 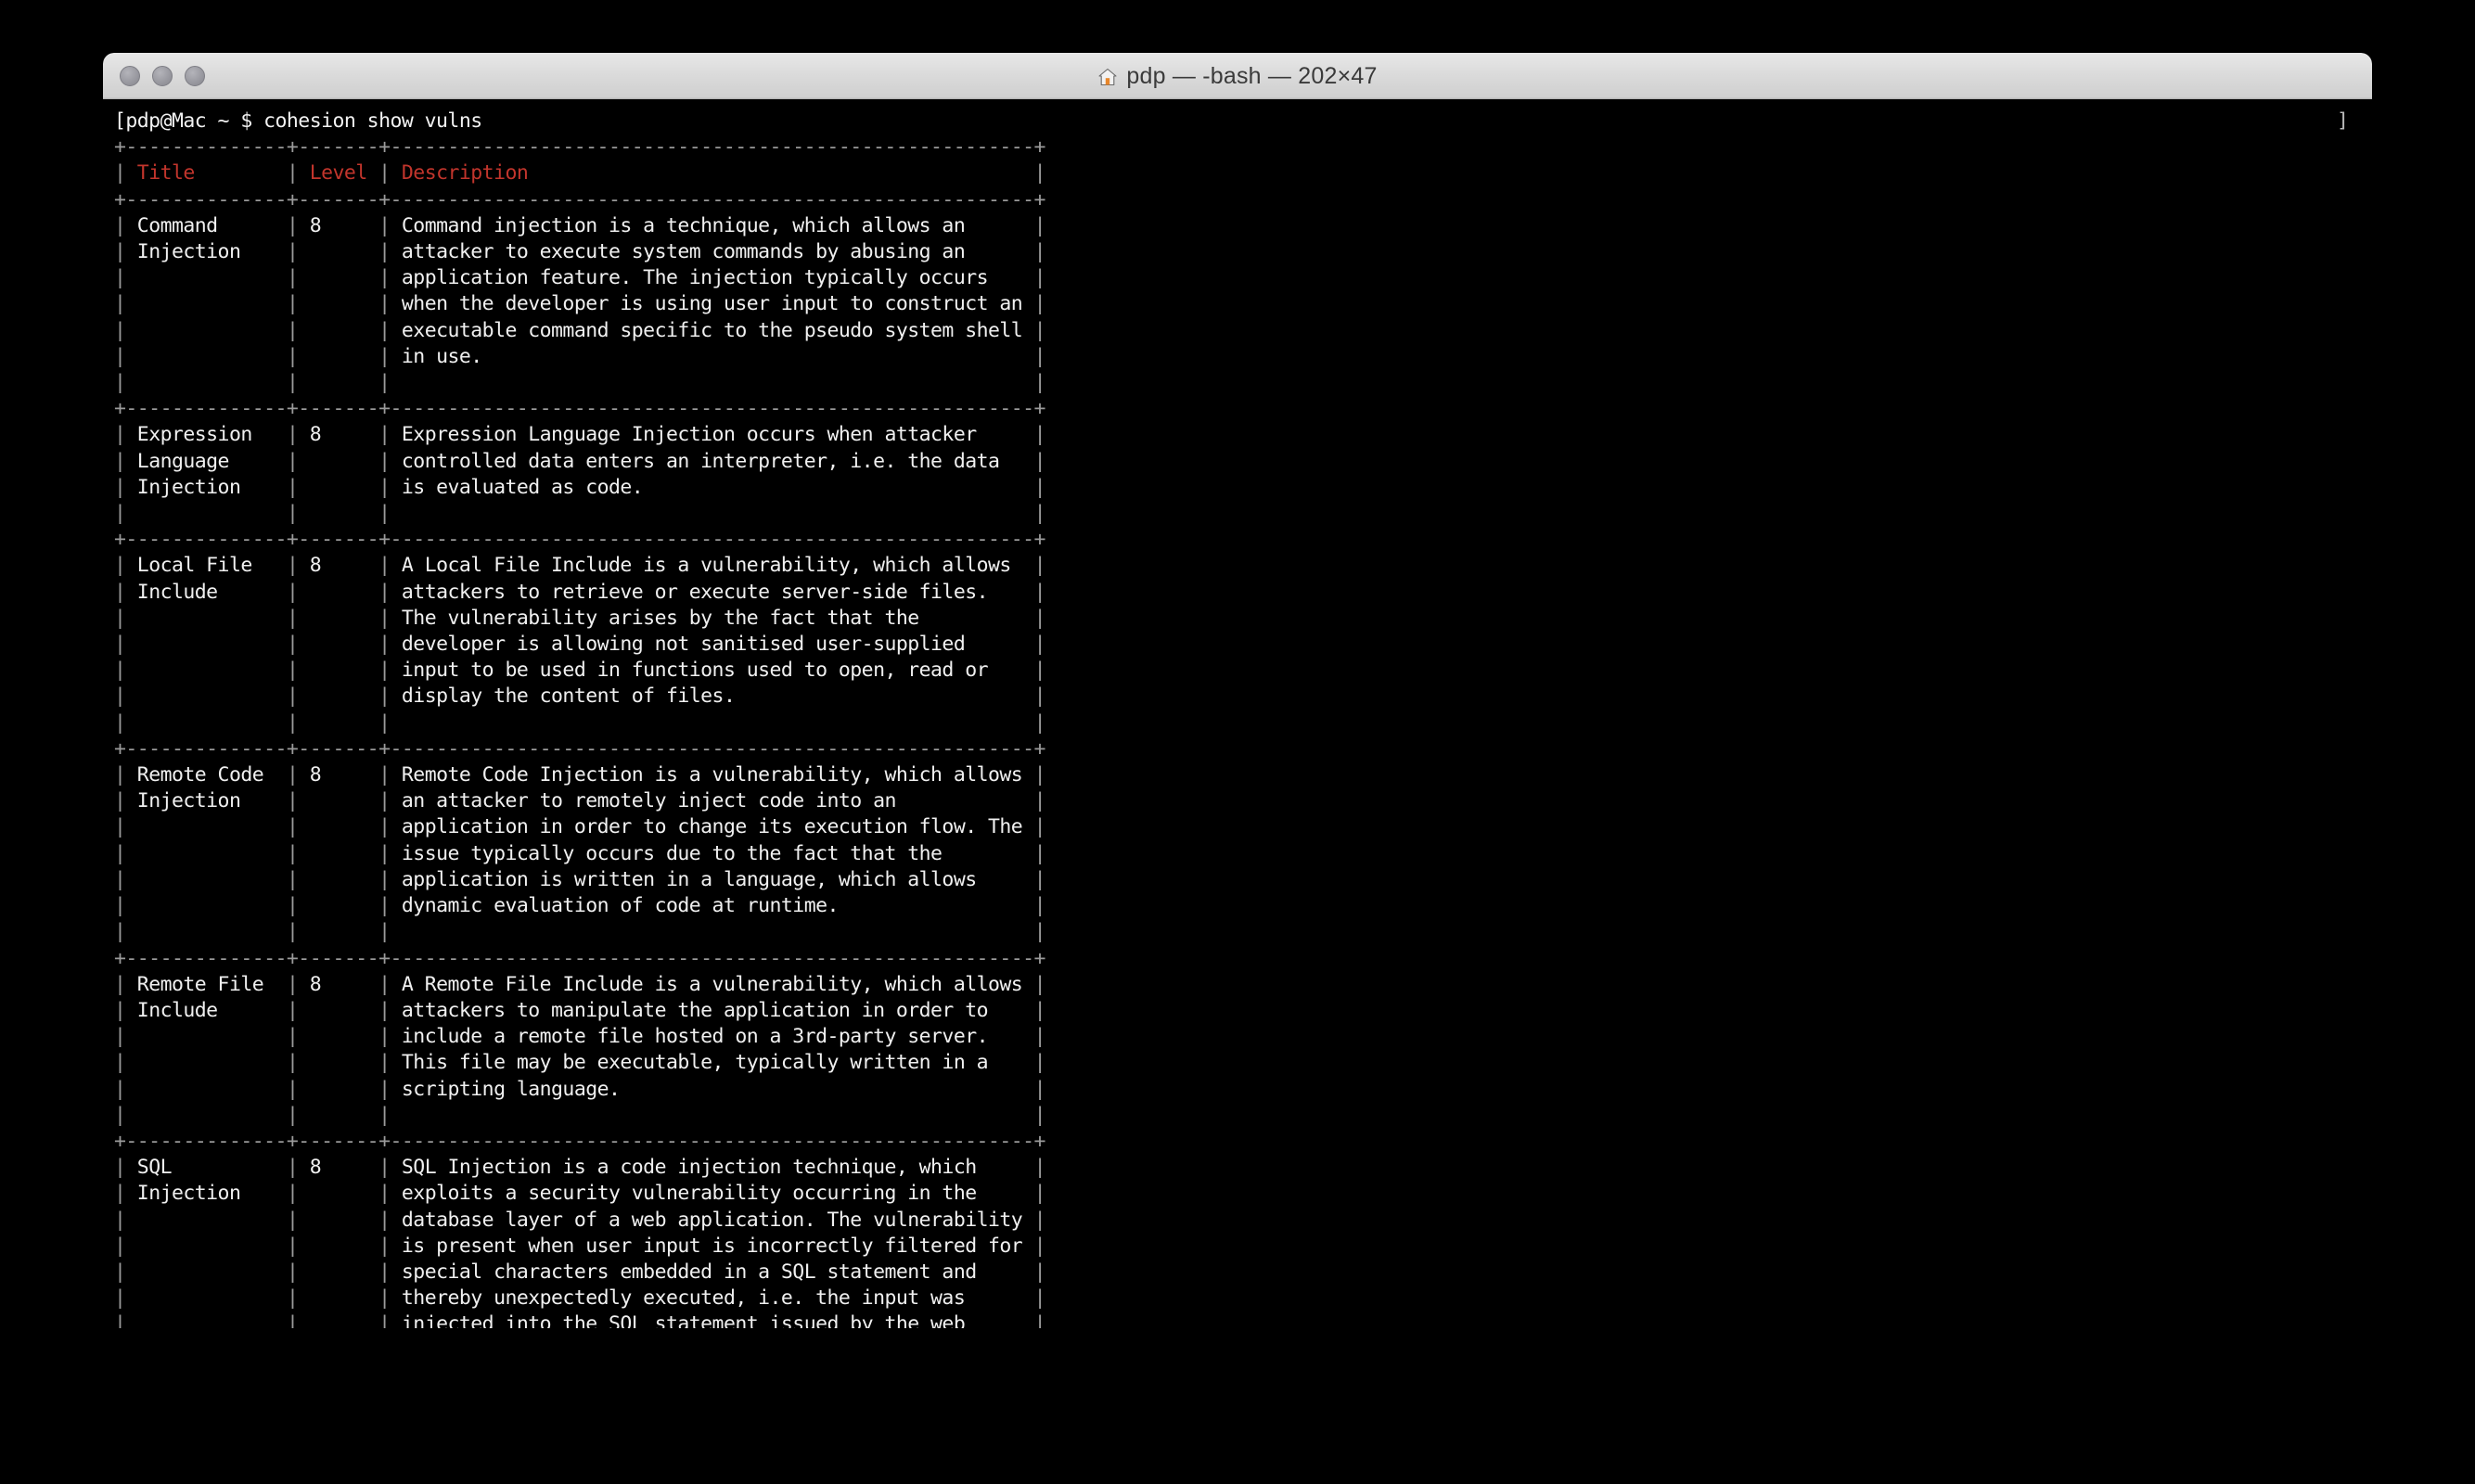 I want to click on window-traffic-lights, so click(x=162, y=76).